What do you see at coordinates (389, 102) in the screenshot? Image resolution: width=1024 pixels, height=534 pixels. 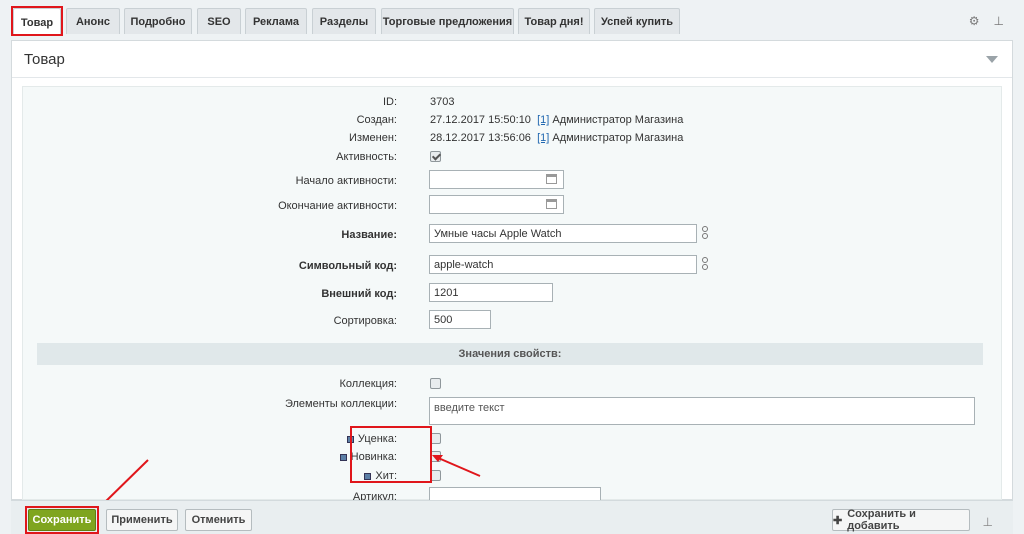 I see `id-label: ID:` at bounding box center [389, 102].